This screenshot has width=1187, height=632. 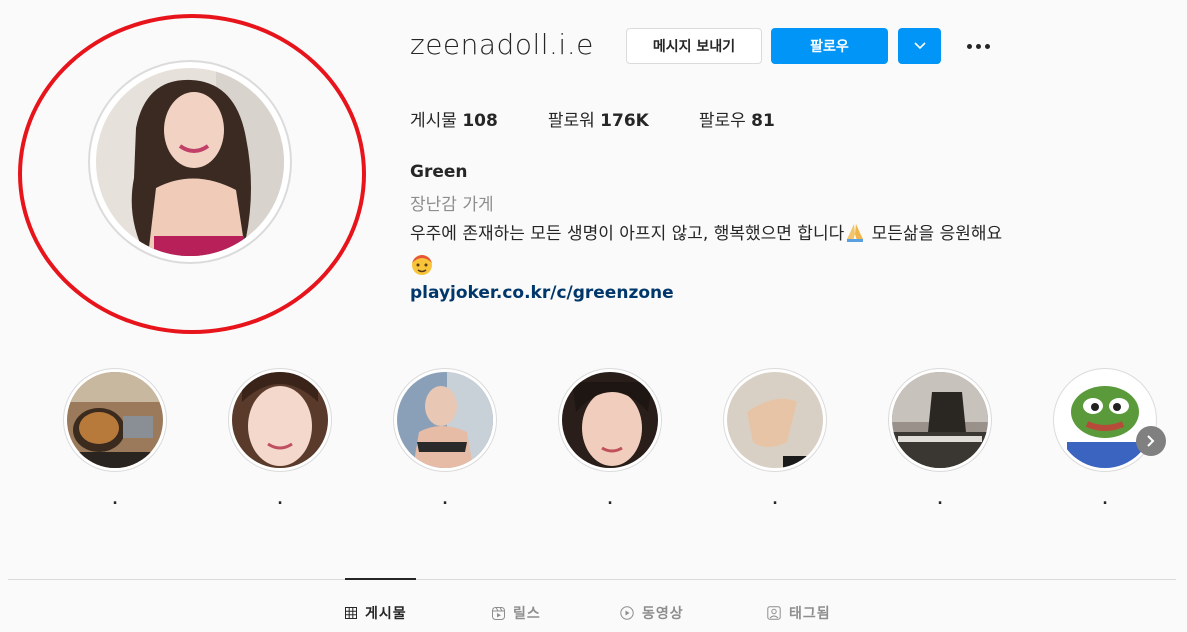 I want to click on message-button: 메시지 보내기, so click(x=694, y=46).